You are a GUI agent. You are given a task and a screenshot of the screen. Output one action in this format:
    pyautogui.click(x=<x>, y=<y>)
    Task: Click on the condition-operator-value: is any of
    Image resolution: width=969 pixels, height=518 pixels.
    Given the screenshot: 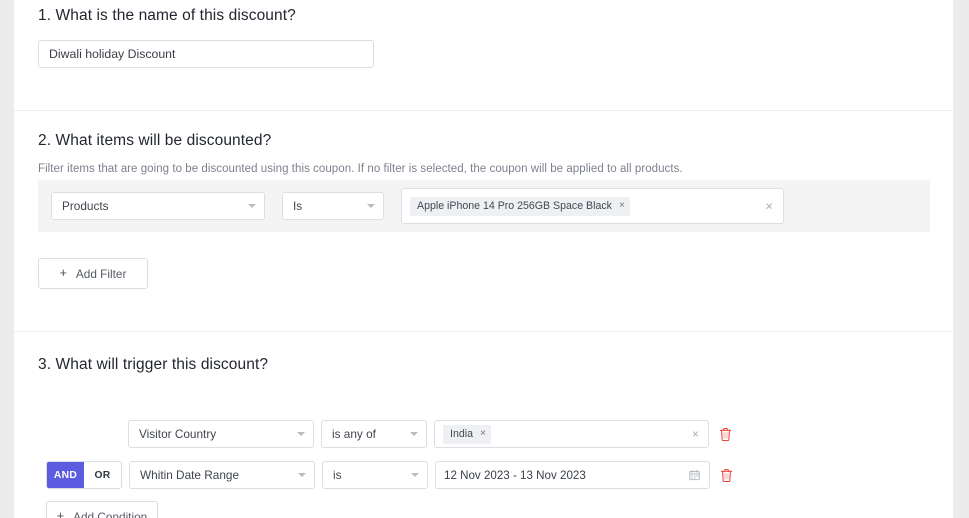 What is the action you would take?
    pyautogui.click(x=354, y=434)
    